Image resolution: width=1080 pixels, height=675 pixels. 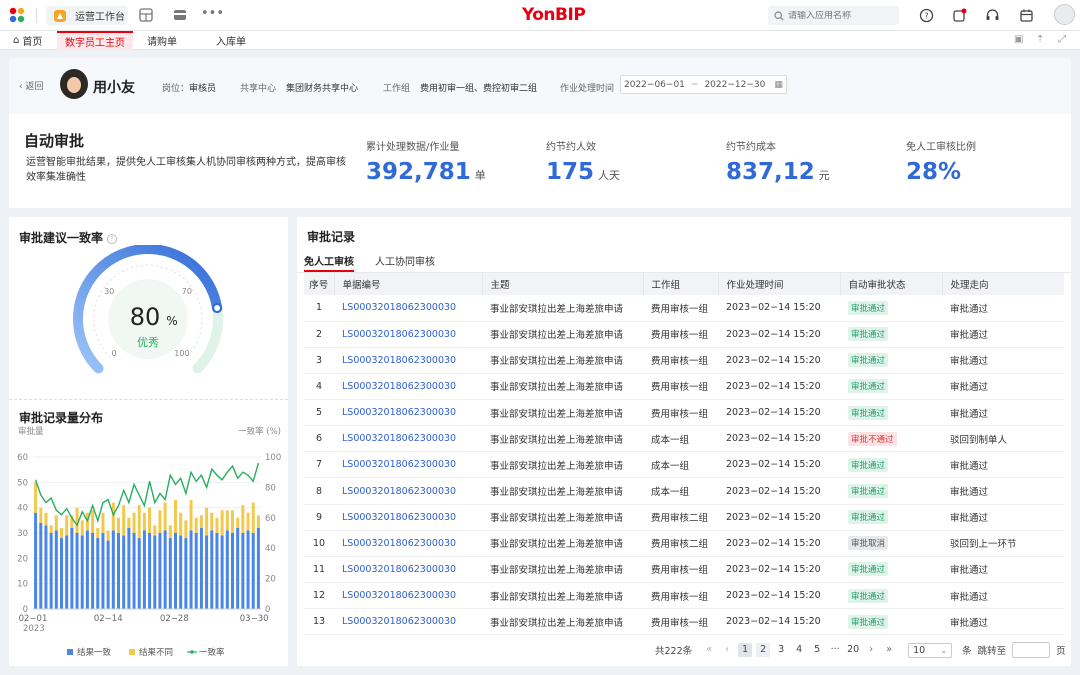 What do you see at coordinates (1003, 387) in the screenshot?
I see `cell-flow: 审批通过` at bounding box center [1003, 387].